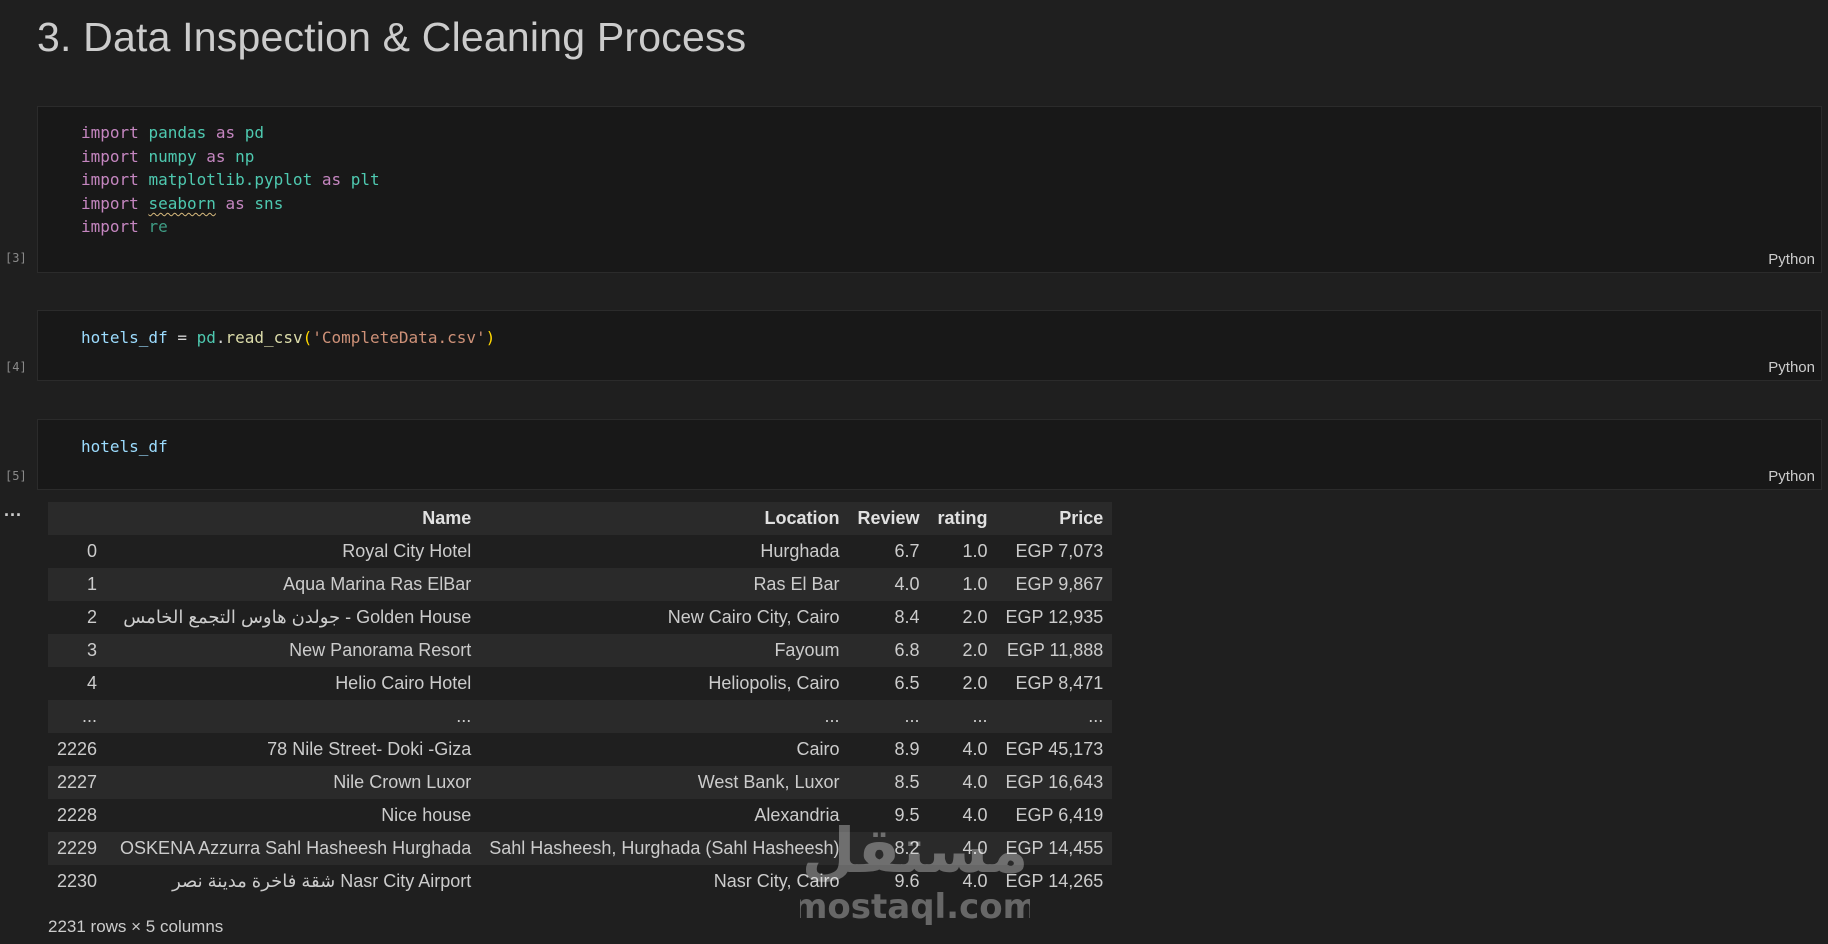 The height and width of the screenshot is (944, 1828). I want to click on row-index-cell: 2226, so click(80, 749).